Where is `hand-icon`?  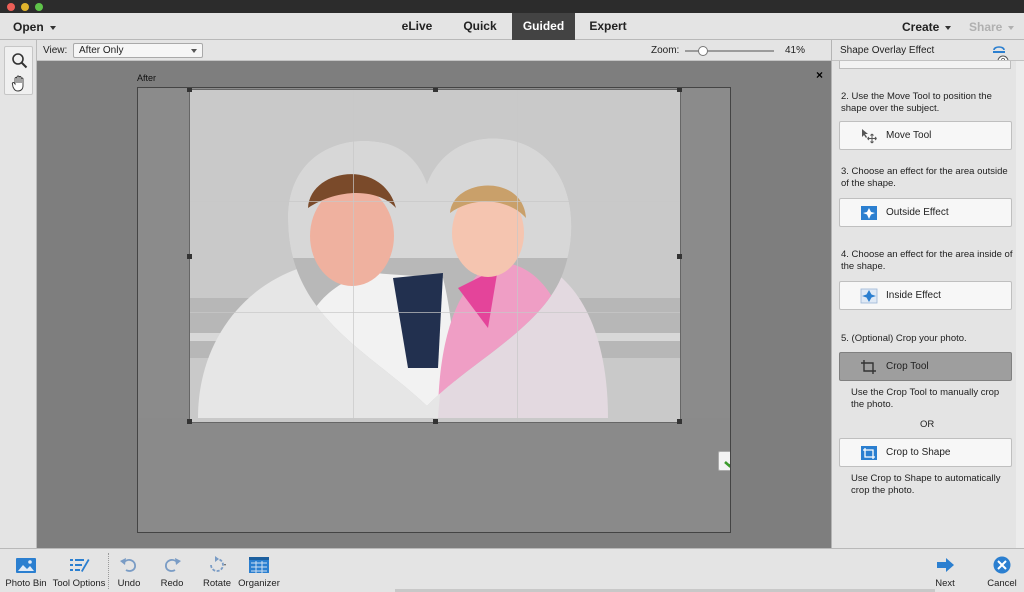
hand-icon is located at coordinates (19, 83).